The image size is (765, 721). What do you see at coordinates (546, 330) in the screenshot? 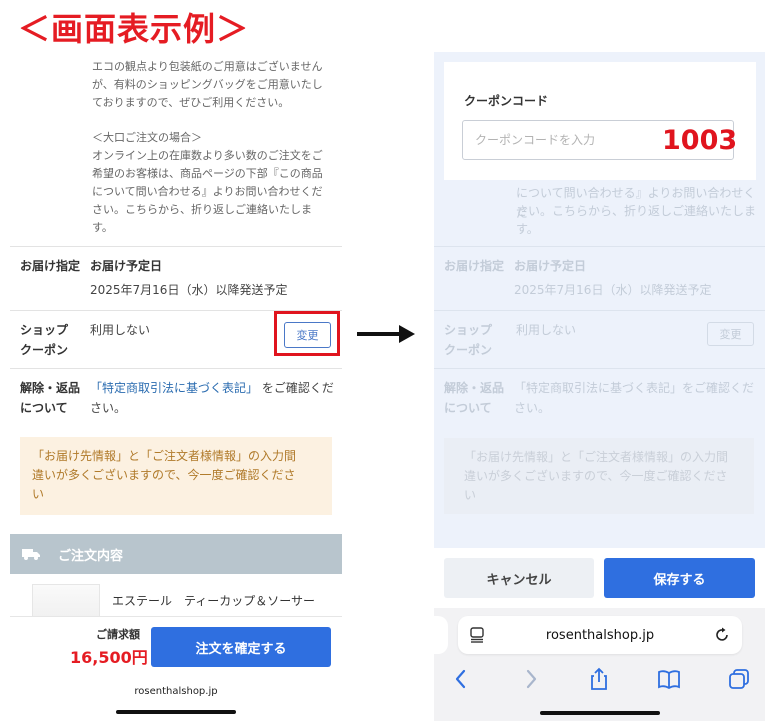
I see `faded-text: 利用しない` at bounding box center [546, 330].